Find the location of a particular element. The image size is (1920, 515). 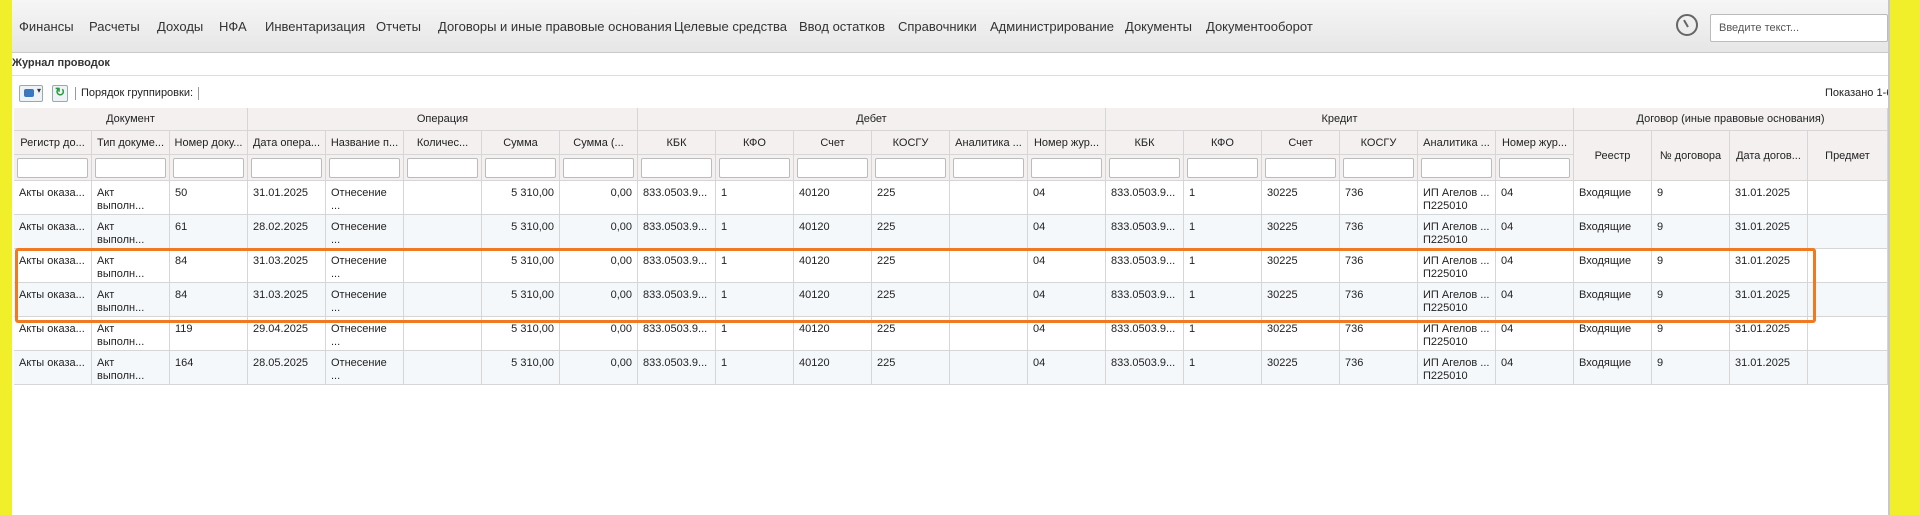

col-credit-kbk-filter-input is located at coordinates (1144, 168).